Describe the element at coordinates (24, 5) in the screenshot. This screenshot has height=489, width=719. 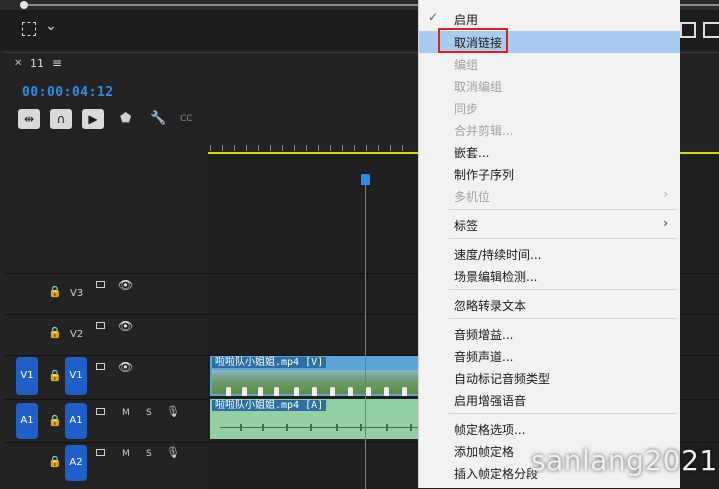
I see `scrollbar-thumb` at that location.